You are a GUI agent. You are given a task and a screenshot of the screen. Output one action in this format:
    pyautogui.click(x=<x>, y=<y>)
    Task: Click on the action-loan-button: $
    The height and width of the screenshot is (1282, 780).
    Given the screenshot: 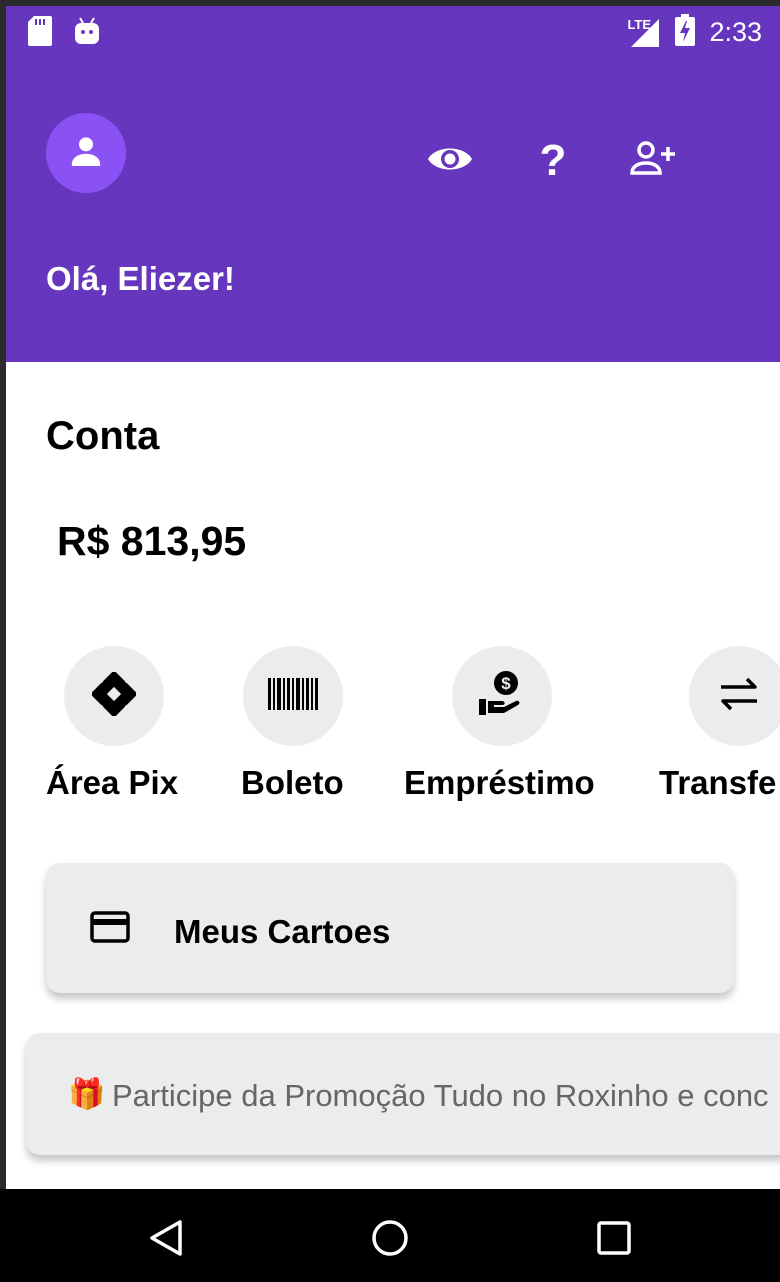 What is the action you would take?
    pyautogui.click(x=502, y=696)
    